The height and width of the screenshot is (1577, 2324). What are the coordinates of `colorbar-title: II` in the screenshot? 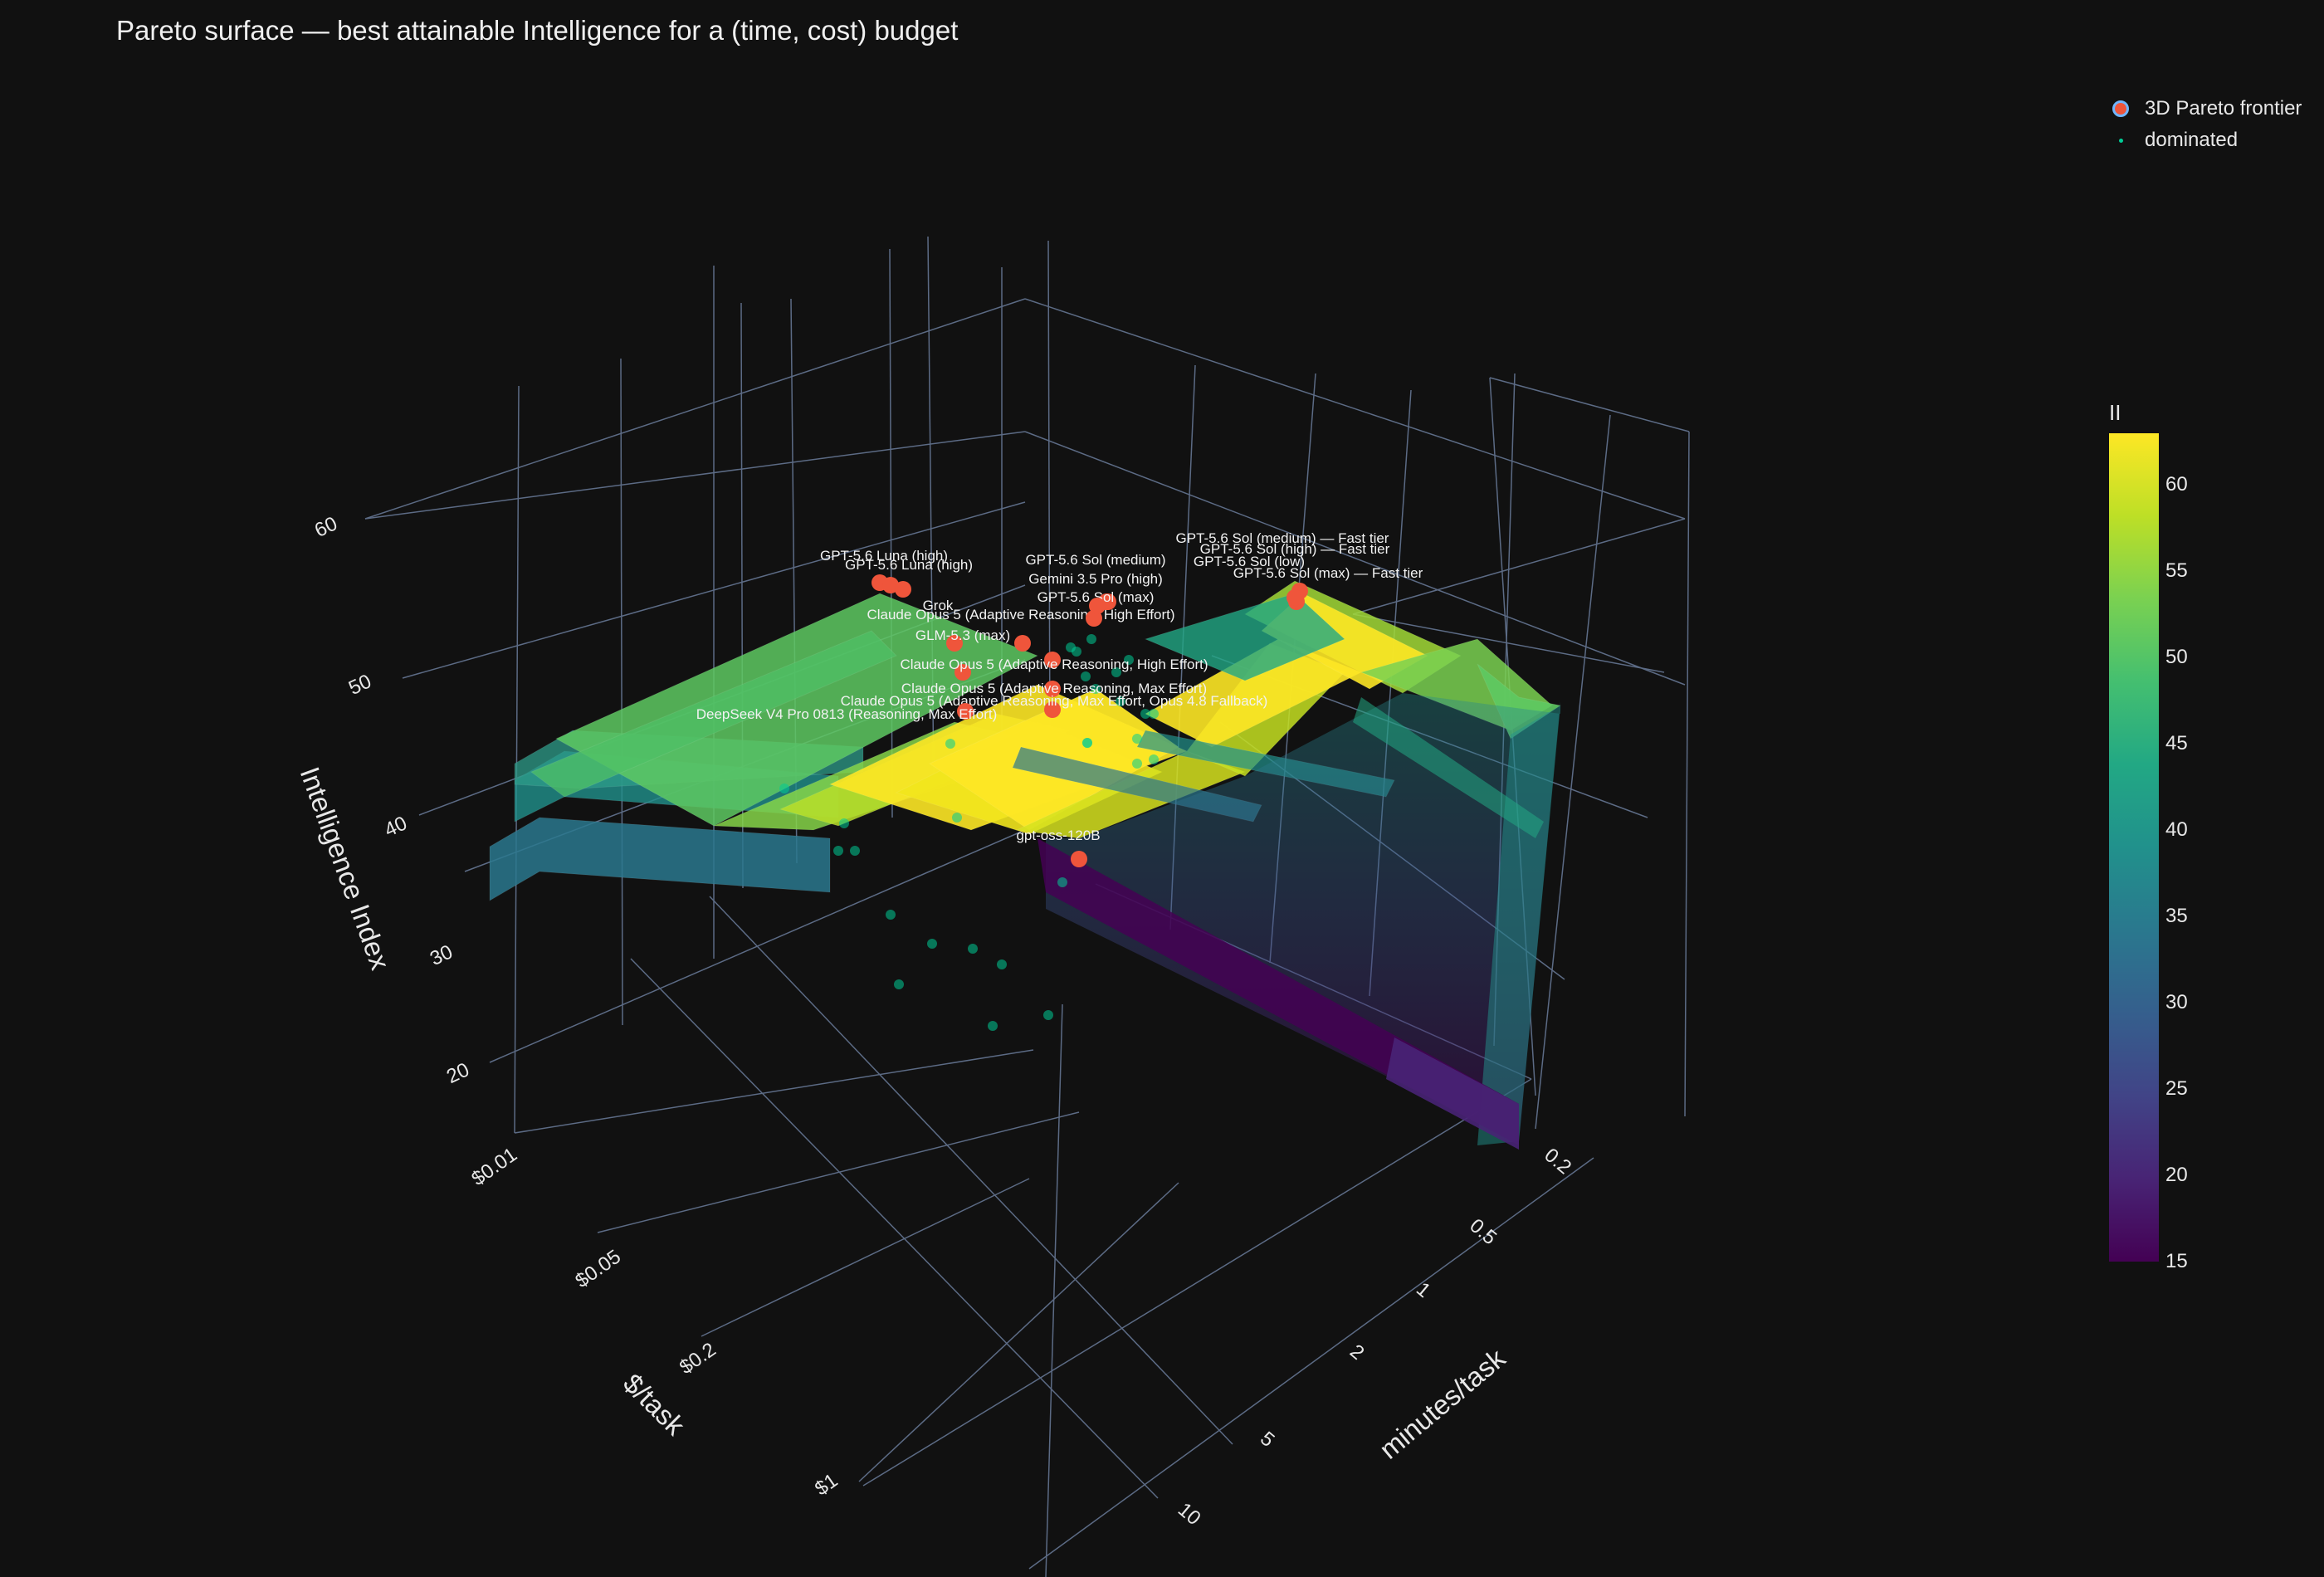 It's located at (2115, 412).